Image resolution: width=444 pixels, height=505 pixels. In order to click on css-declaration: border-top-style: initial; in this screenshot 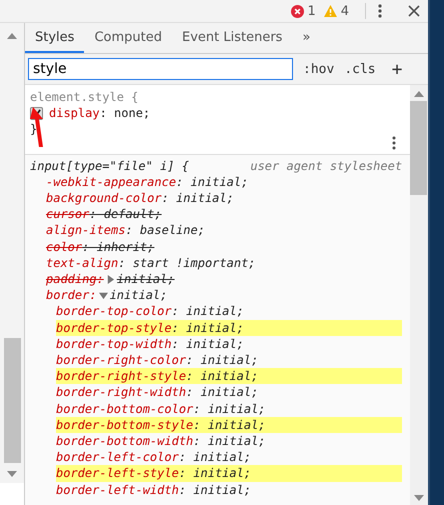, I will do `click(229, 328)`.